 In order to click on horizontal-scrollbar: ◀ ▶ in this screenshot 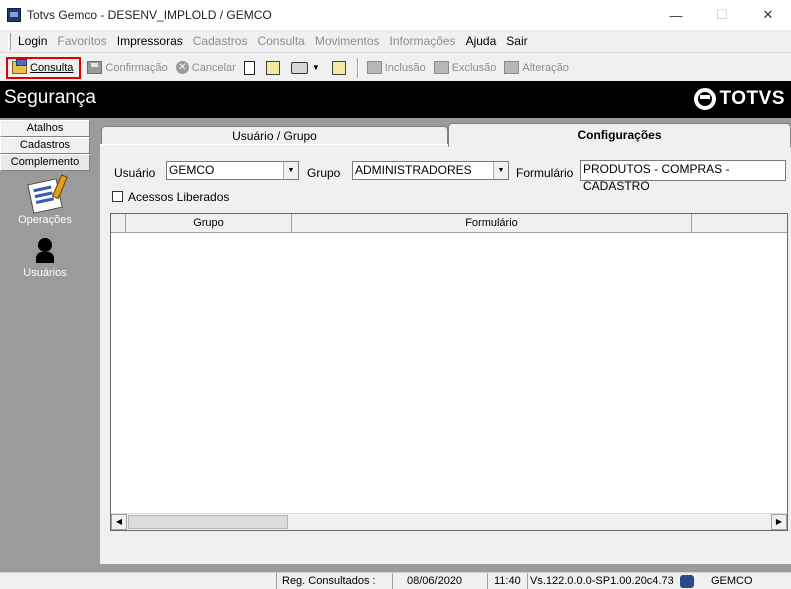, I will do `click(449, 521)`.